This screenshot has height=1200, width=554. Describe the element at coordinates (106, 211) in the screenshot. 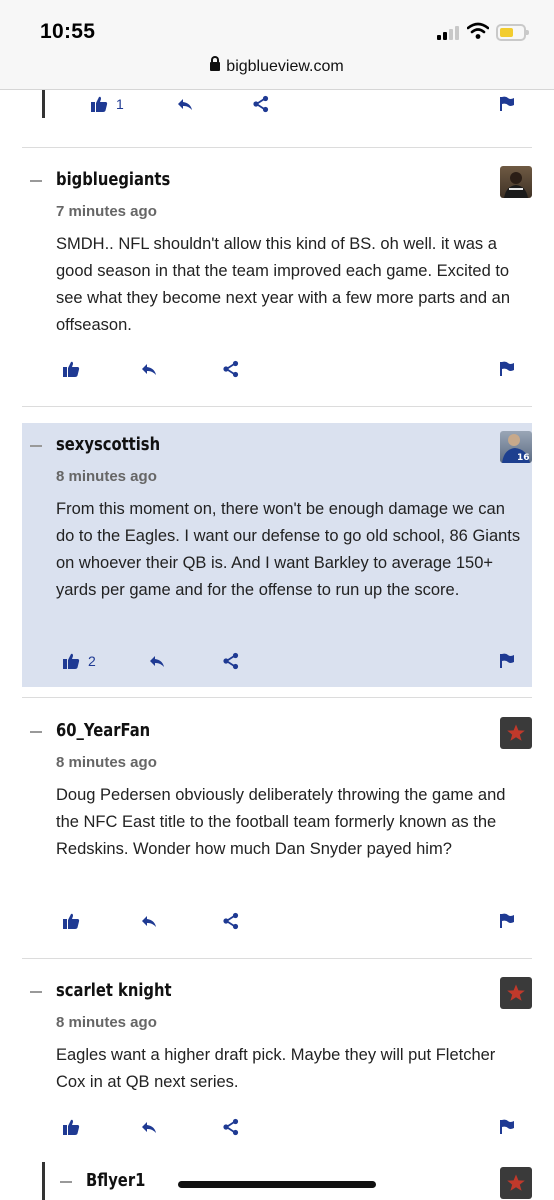

I see `comment-time: 7 minutes ago` at that location.